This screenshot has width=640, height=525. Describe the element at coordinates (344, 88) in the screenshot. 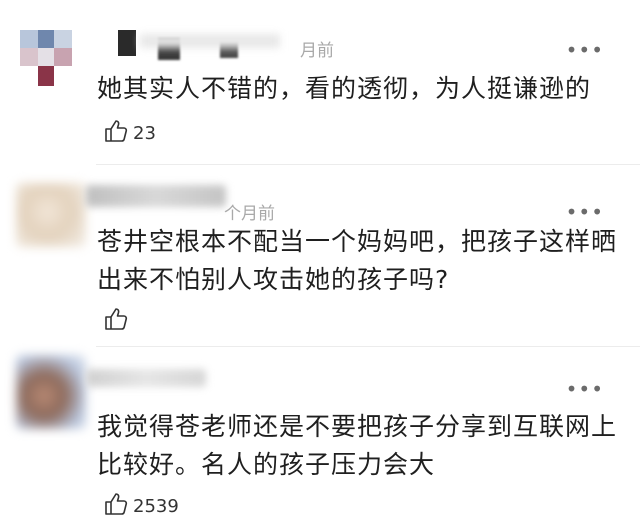

I see `comment-text: 她其实人不错的，看的透彻，为人挺谦逊的` at that location.